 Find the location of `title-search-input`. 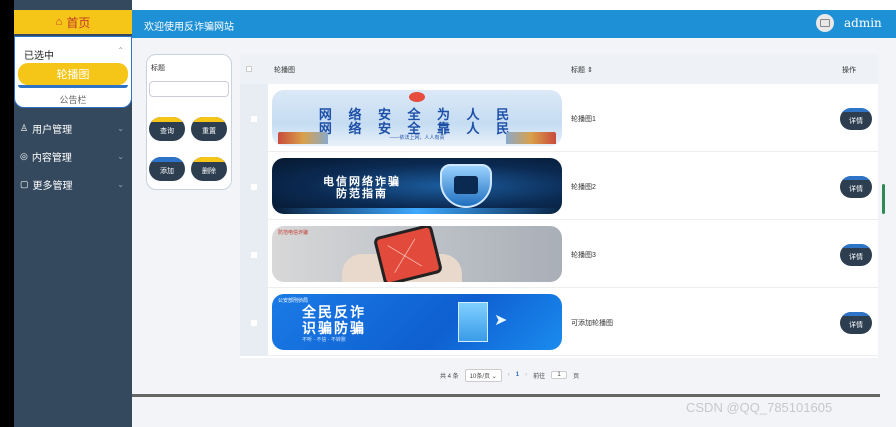

title-search-input is located at coordinates (189, 89).